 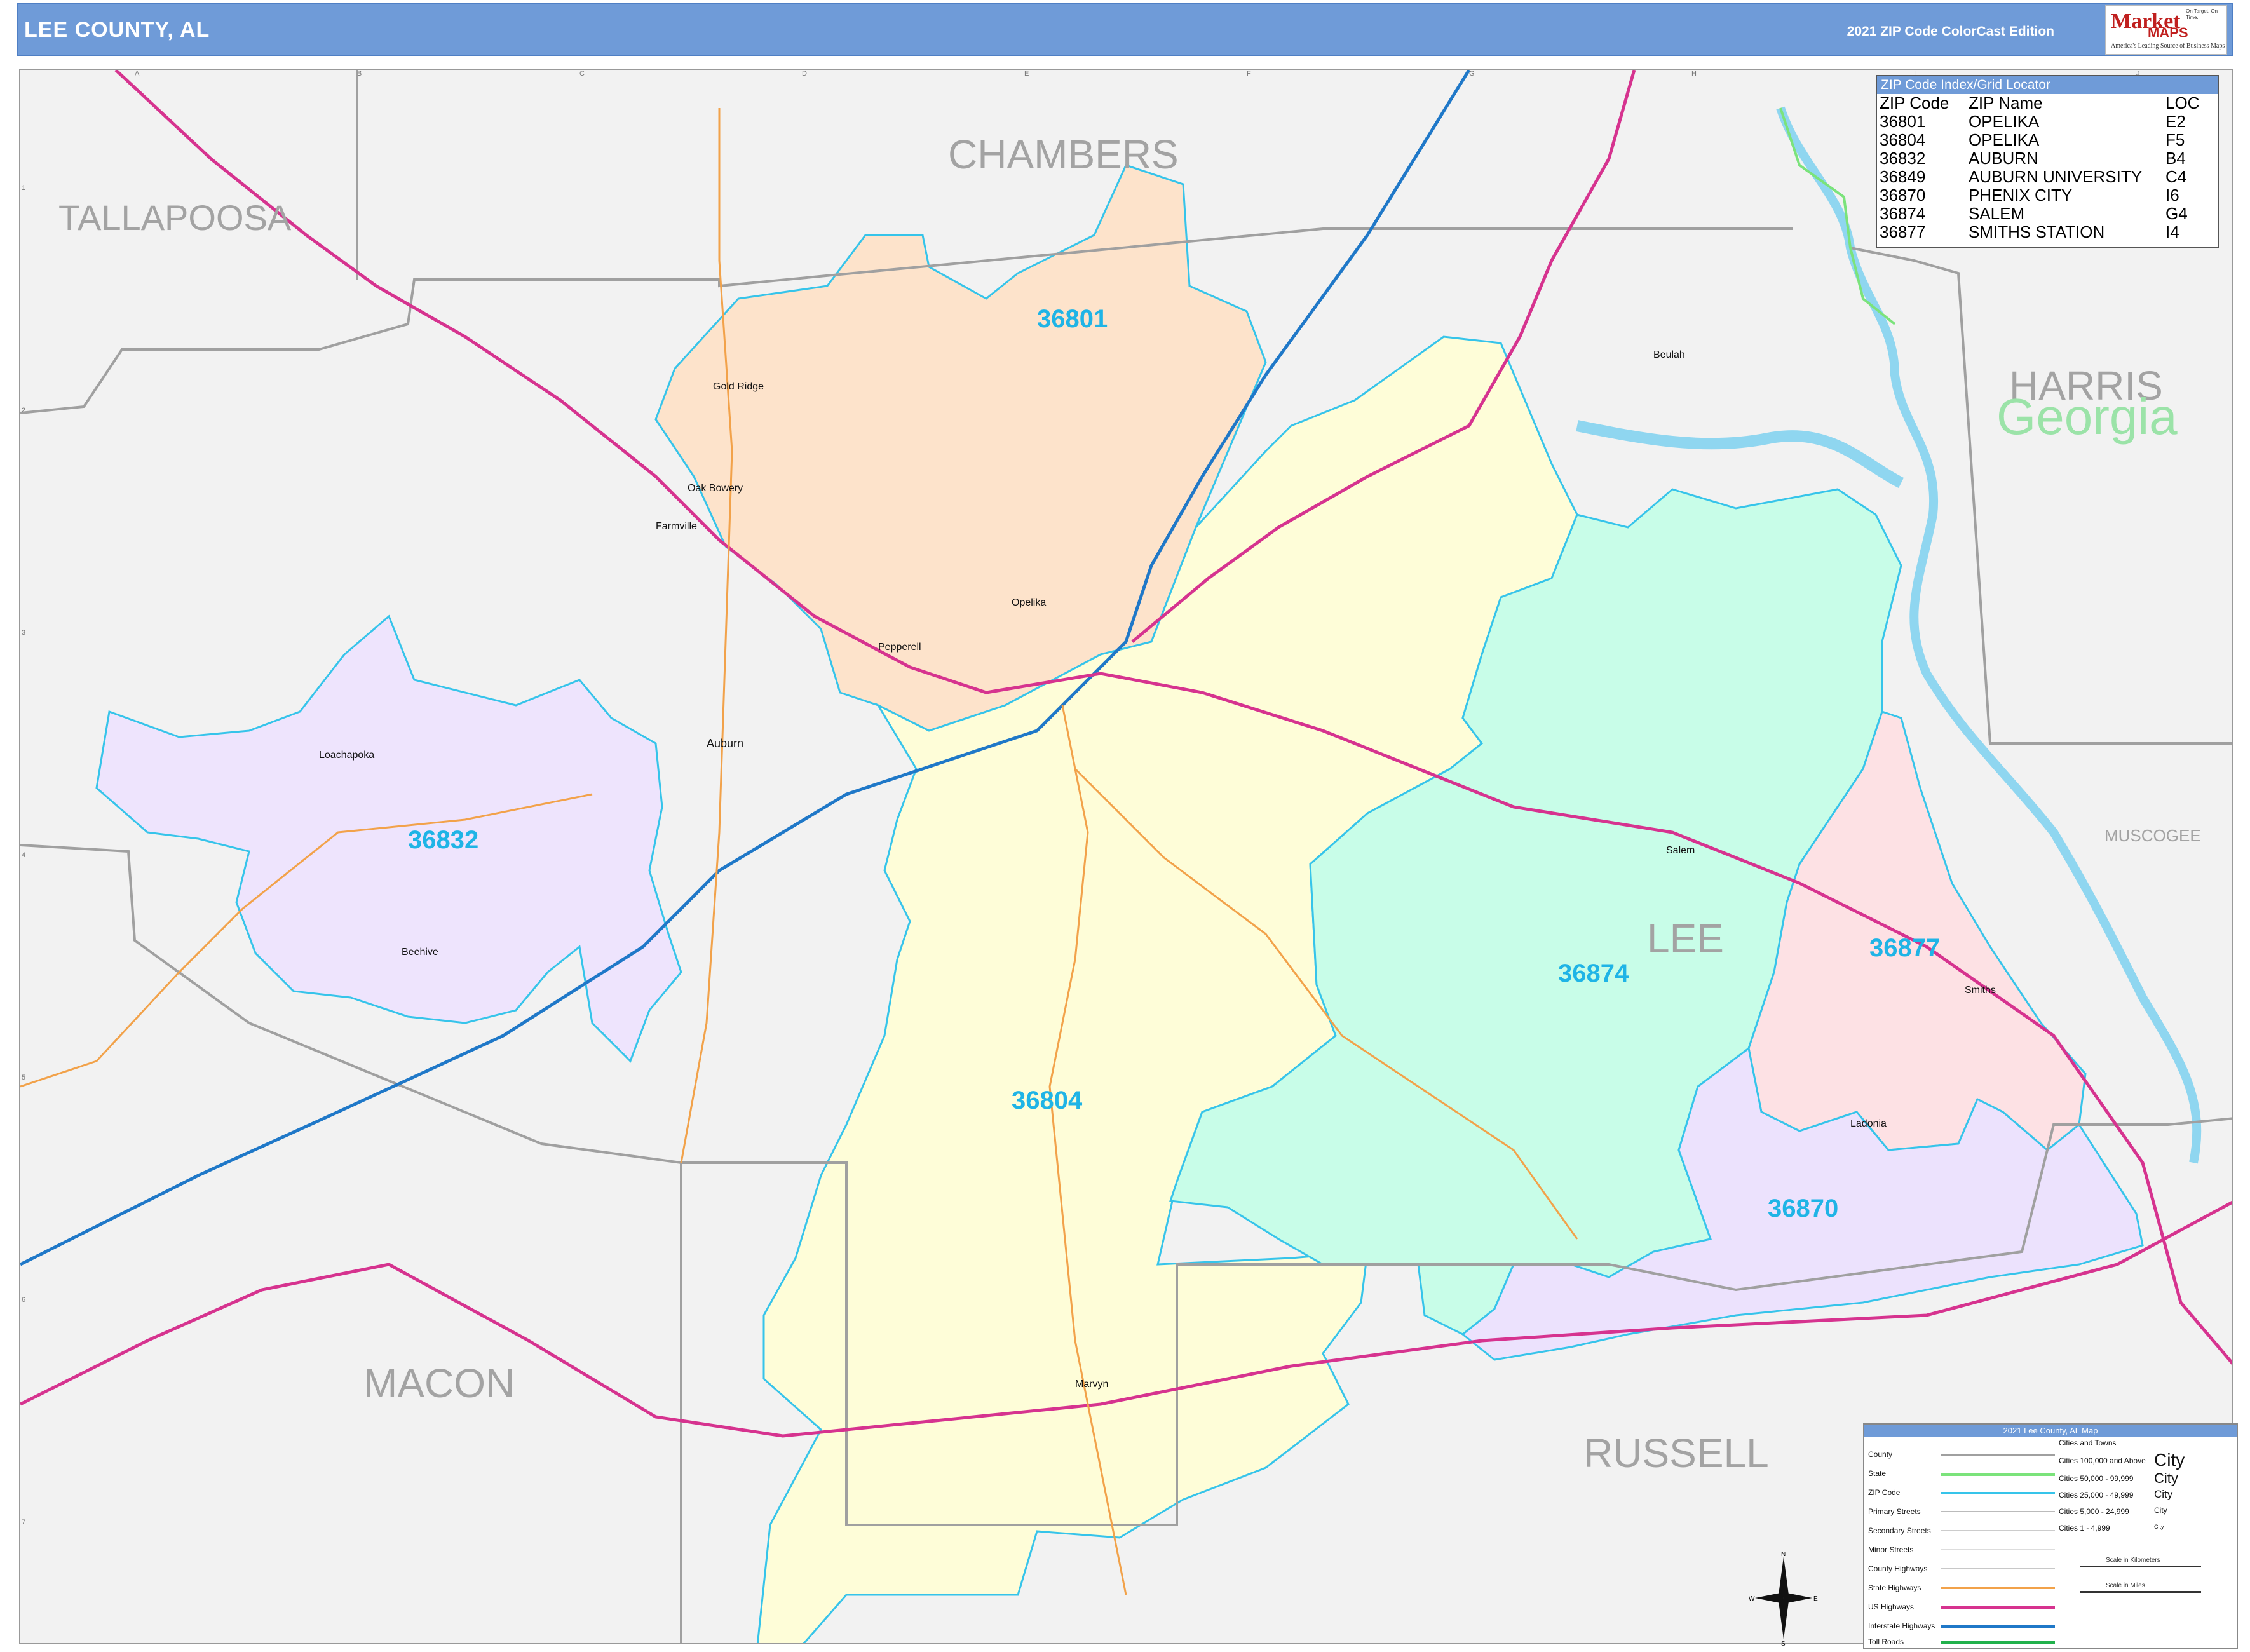 What do you see at coordinates (2096, 1496) in the screenshot?
I see `city-class: Cities 25,000 - 49,999` at bounding box center [2096, 1496].